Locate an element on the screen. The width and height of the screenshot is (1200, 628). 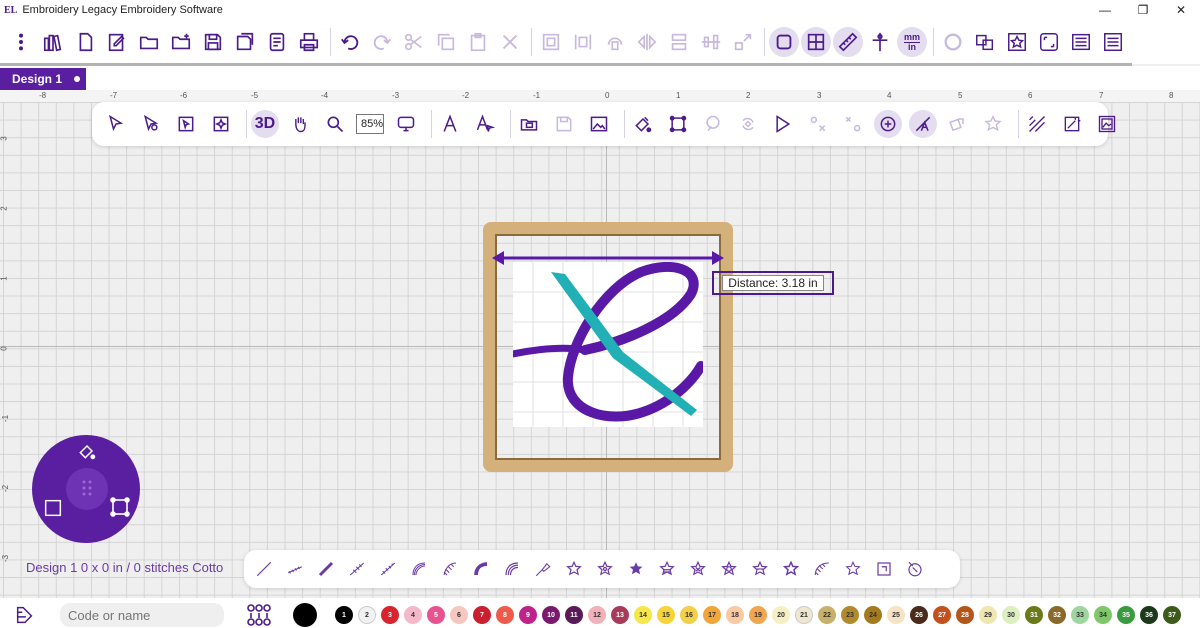
circle-cut-icon is located at coordinates (915, 569).